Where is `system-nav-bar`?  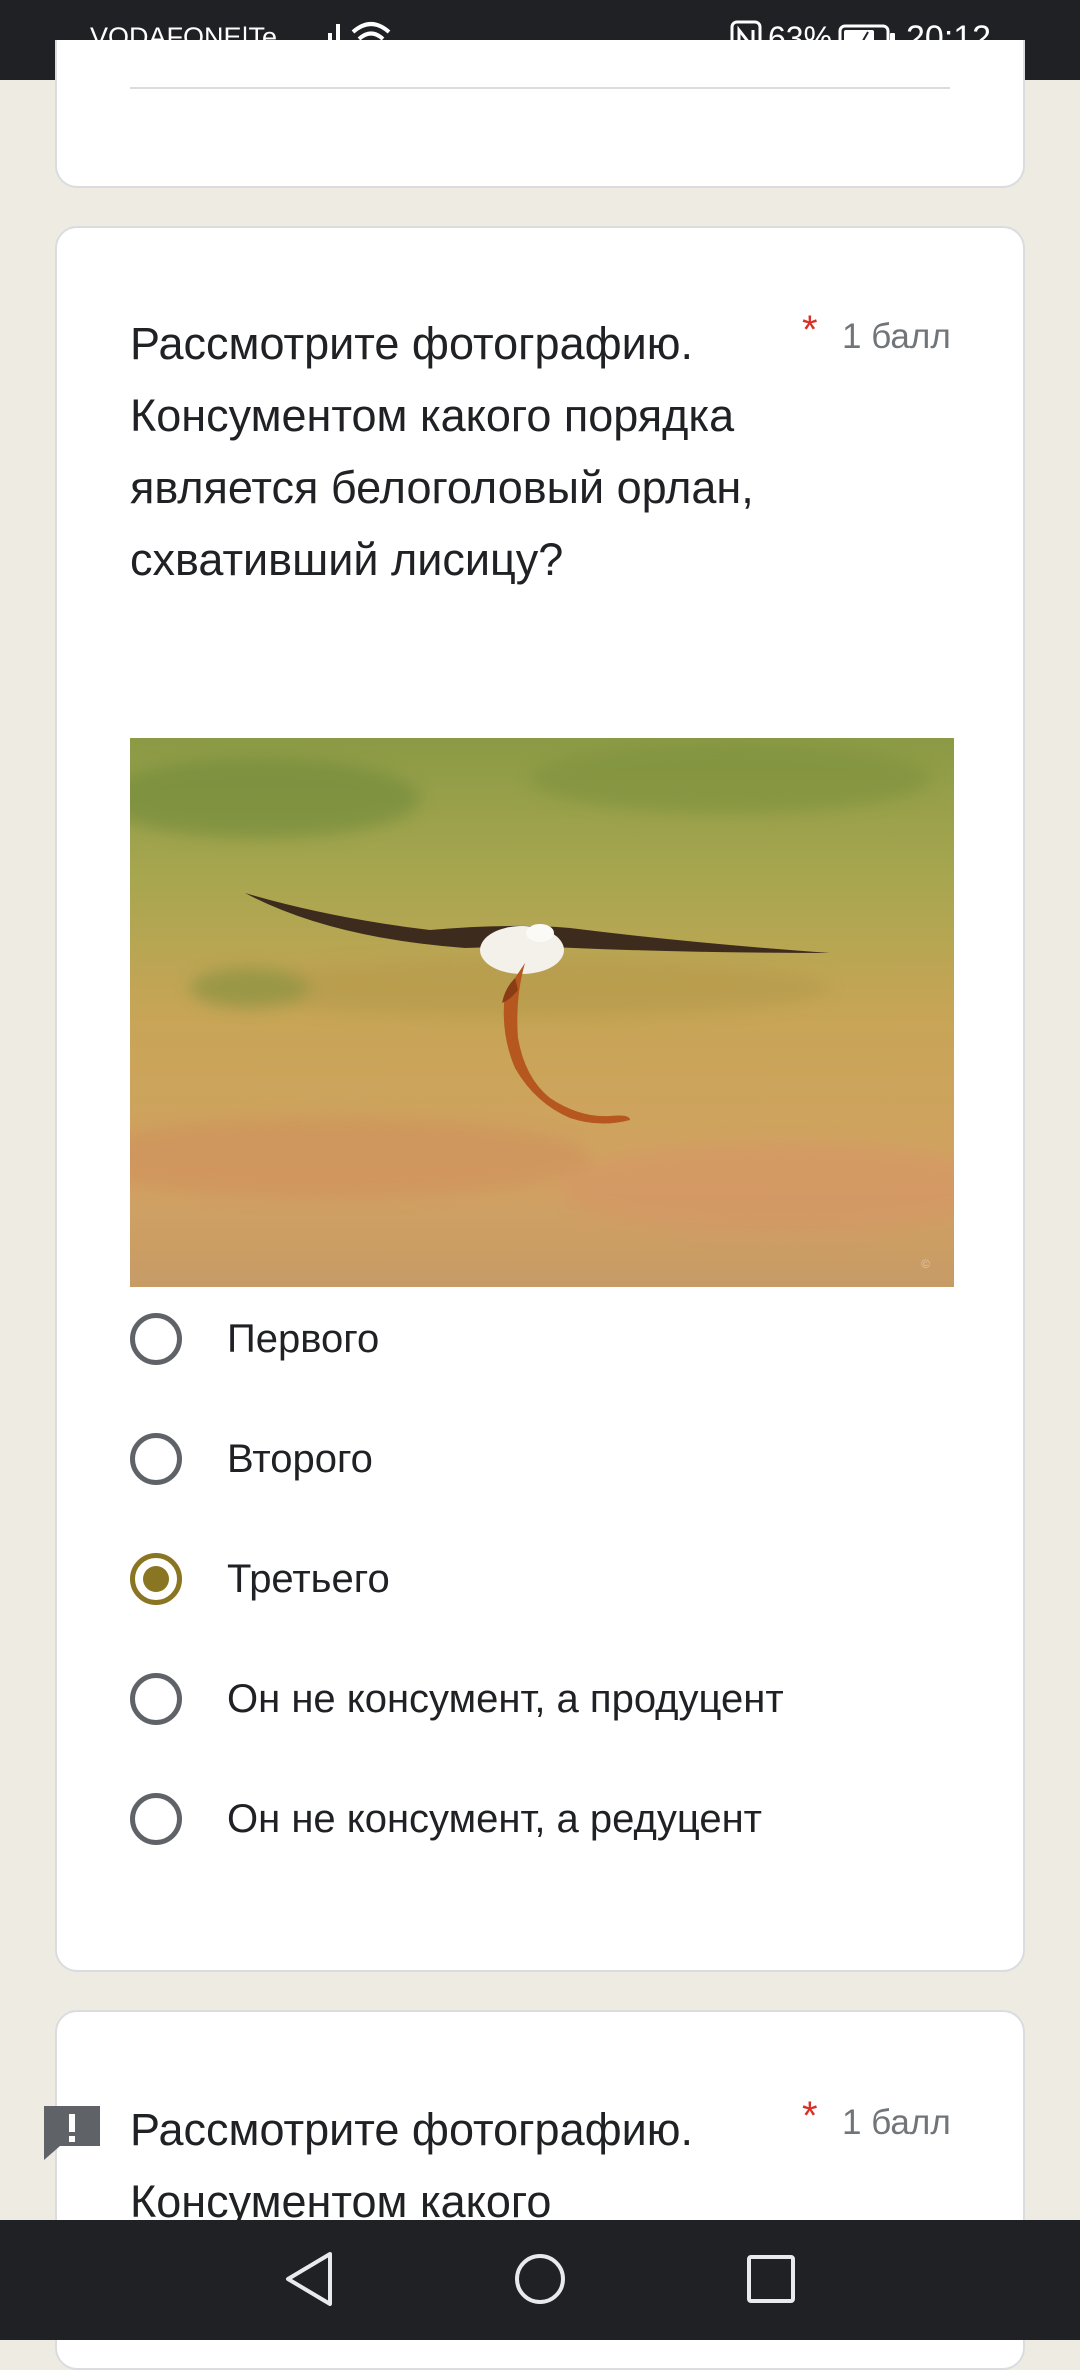
system-nav-bar is located at coordinates (540, 2280).